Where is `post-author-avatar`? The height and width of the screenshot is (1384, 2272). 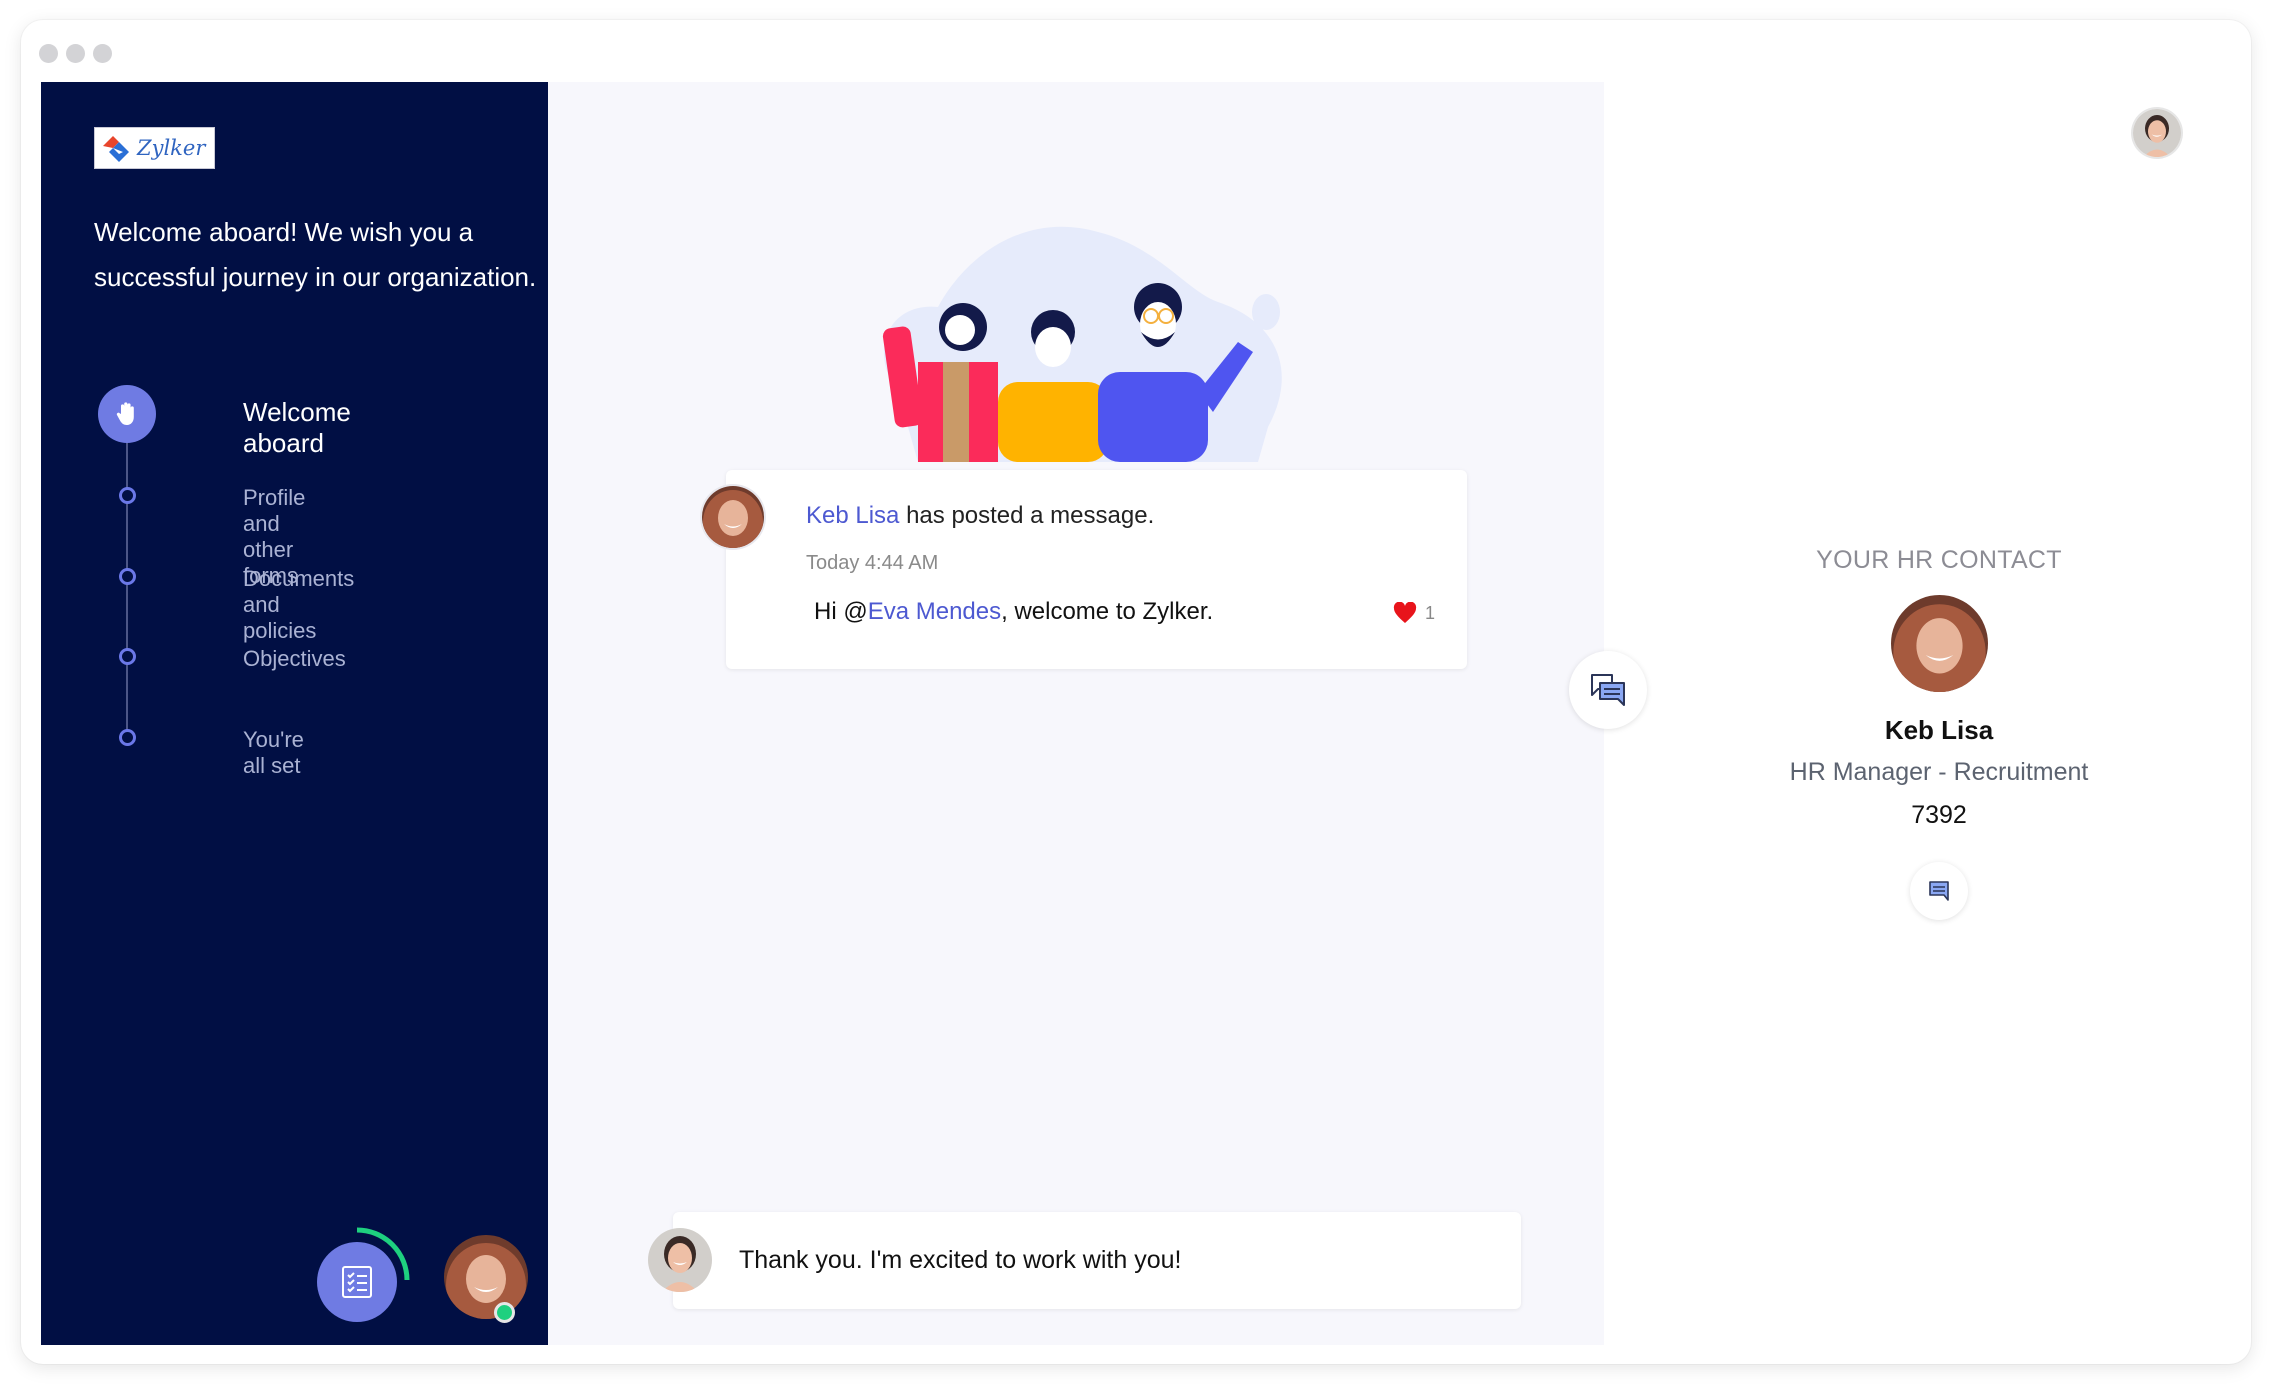 post-author-avatar is located at coordinates (733, 517).